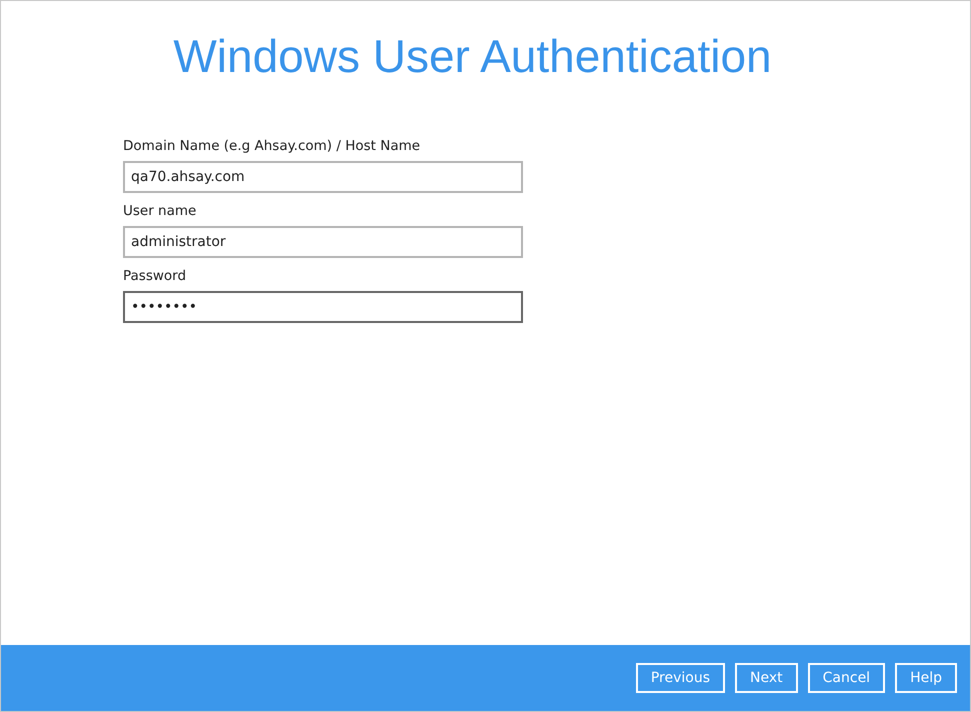 This screenshot has height=712, width=971. Describe the element at coordinates (847, 678) in the screenshot. I see `footer-button: Cancel` at that location.